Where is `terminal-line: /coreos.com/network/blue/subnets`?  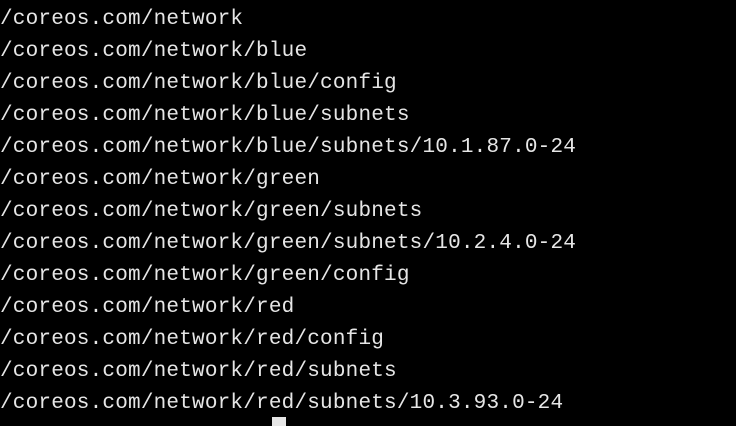
terminal-line: /coreos.com/network/blue/subnets is located at coordinates (205, 115).